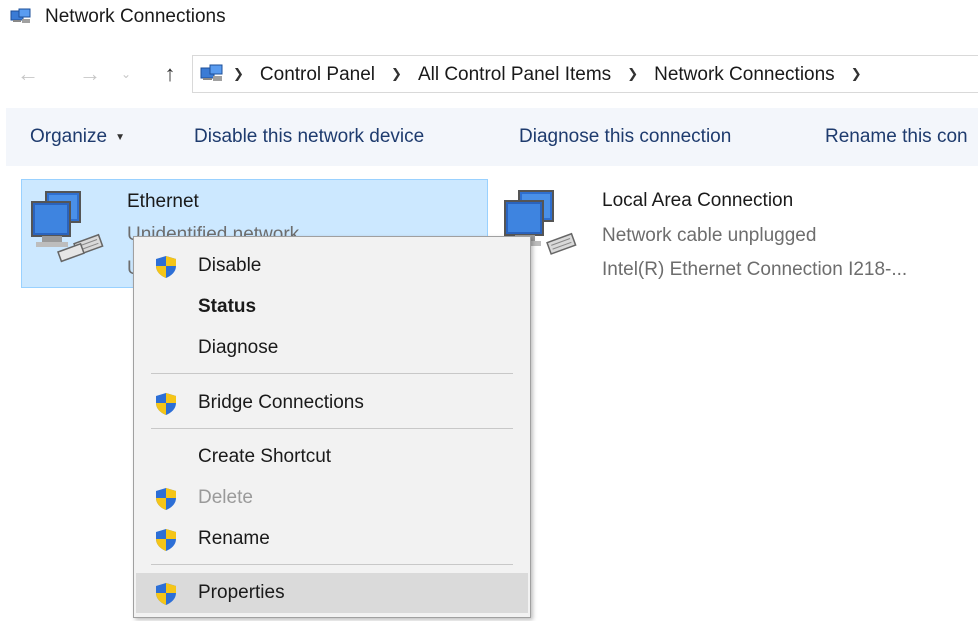 This screenshot has height=621, width=978. I want to click on menu-item-status: Status, so click(332, 307).